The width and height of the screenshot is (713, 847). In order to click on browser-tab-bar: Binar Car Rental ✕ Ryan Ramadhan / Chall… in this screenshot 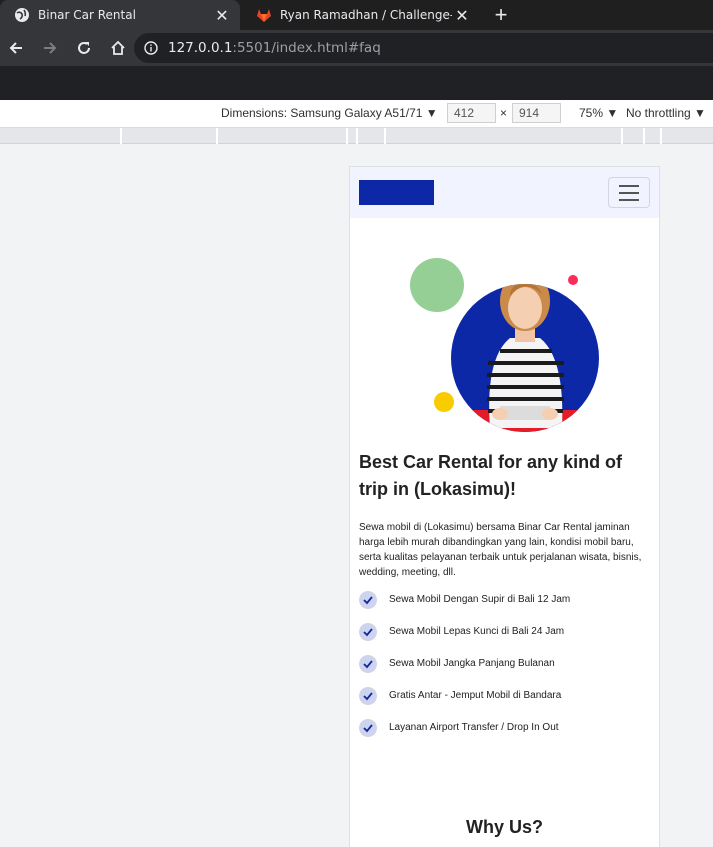, I will do `click(356, 15)`.